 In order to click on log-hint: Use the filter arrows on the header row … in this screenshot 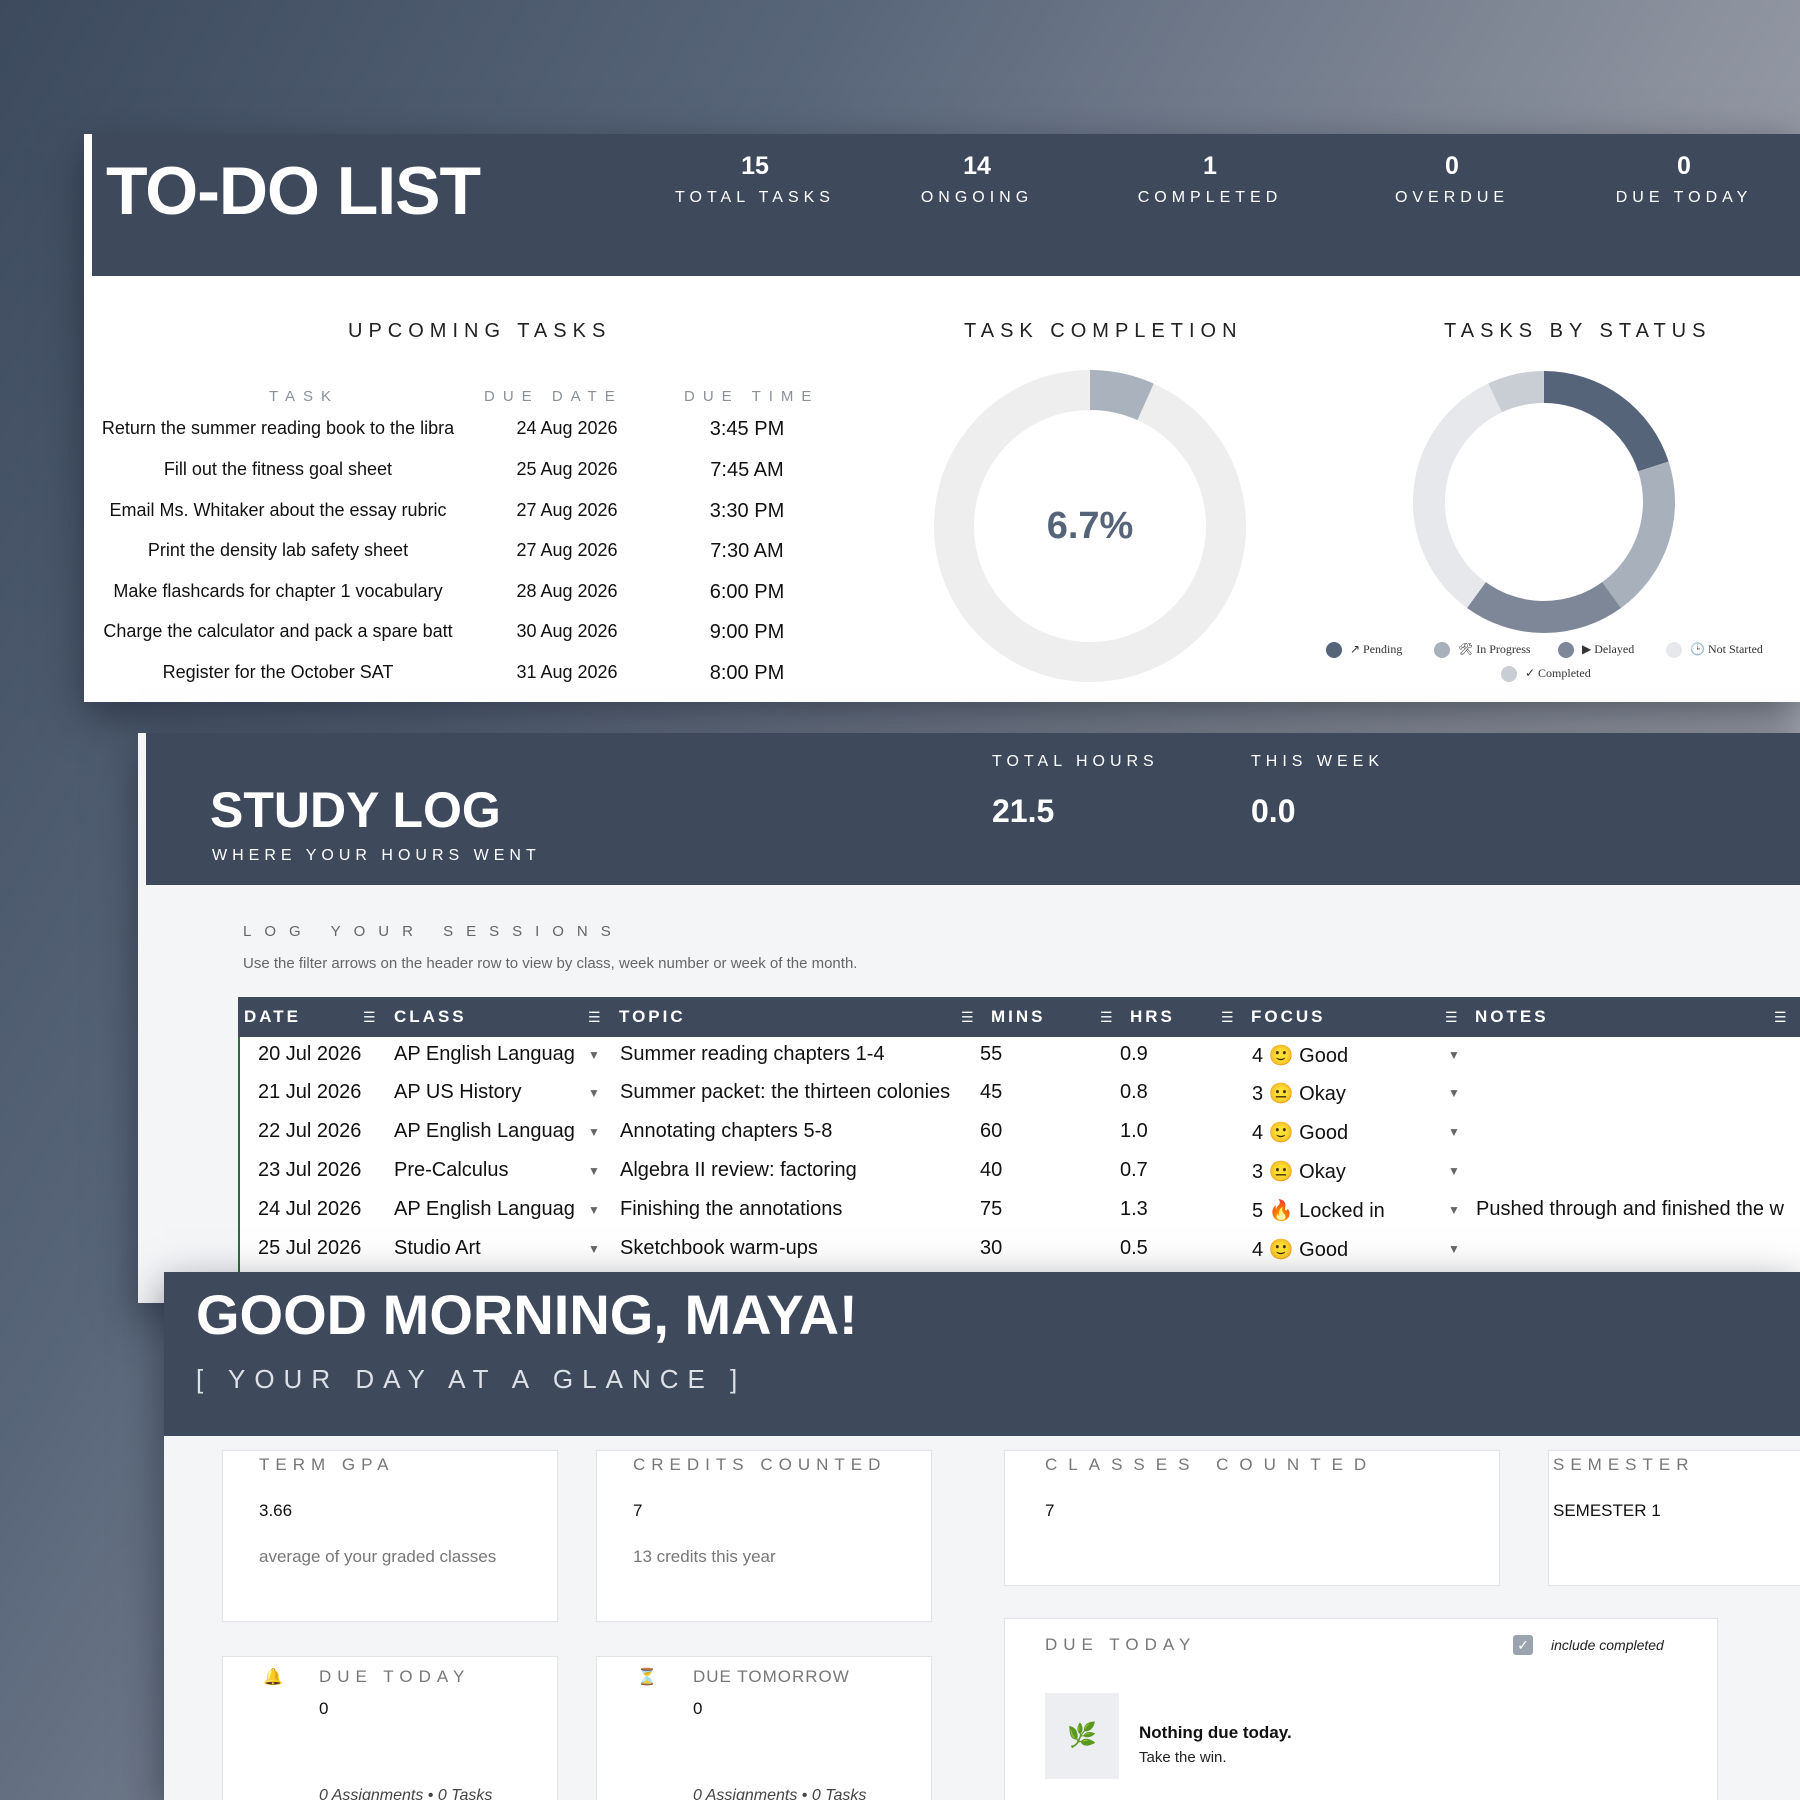, I will do `click(550, 963)`.